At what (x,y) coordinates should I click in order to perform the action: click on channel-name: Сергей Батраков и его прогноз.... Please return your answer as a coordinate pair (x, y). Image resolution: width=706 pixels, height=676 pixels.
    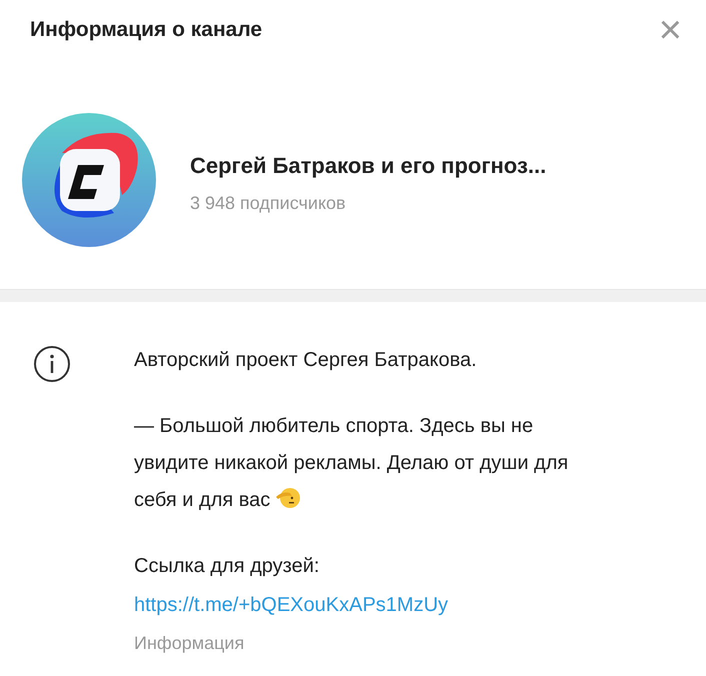
    Looking at the image, I should click on (368, 166).